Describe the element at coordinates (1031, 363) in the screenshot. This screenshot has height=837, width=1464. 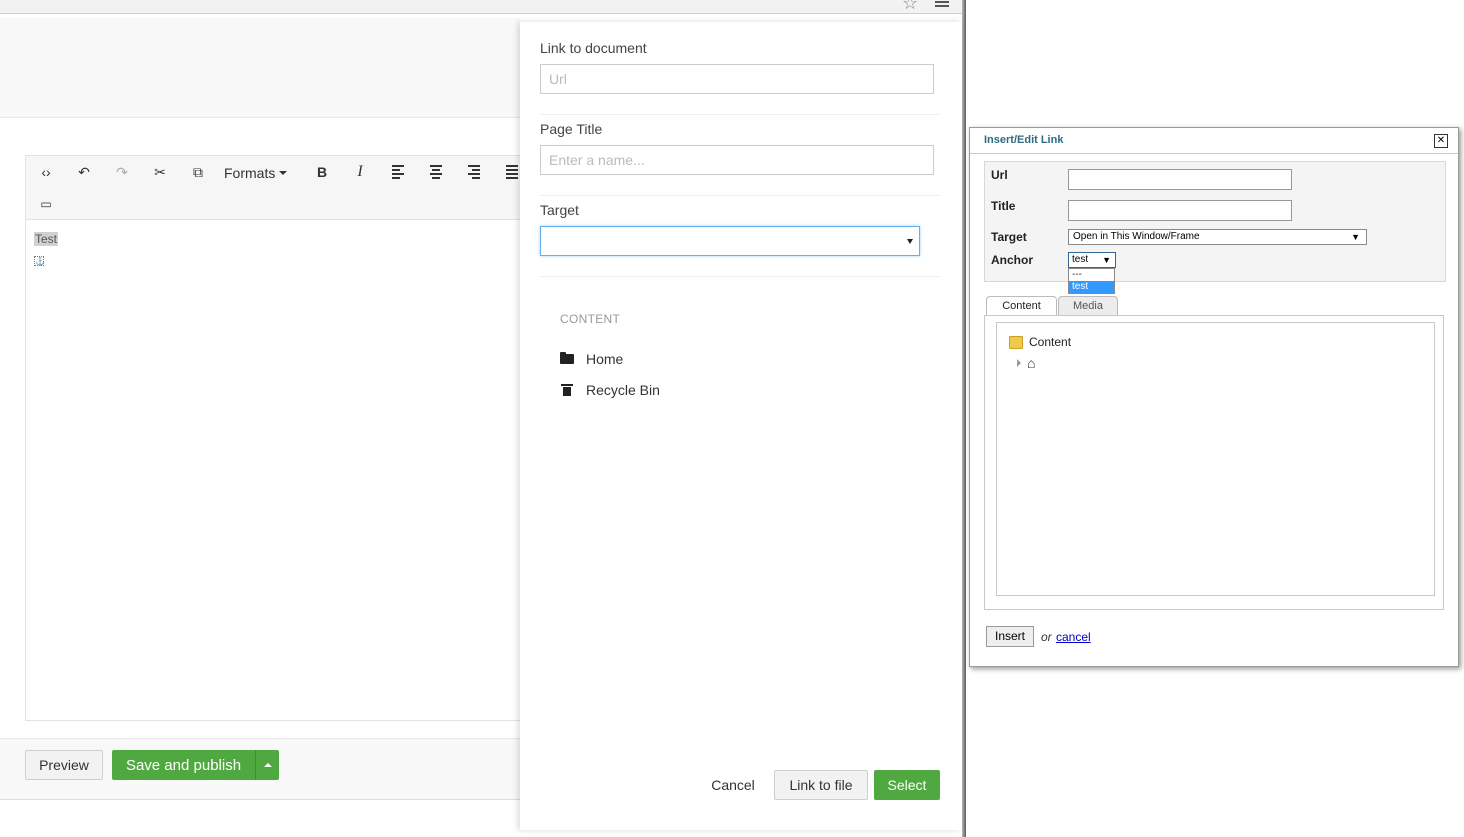
I see `home-icon: ⌂` at that location.